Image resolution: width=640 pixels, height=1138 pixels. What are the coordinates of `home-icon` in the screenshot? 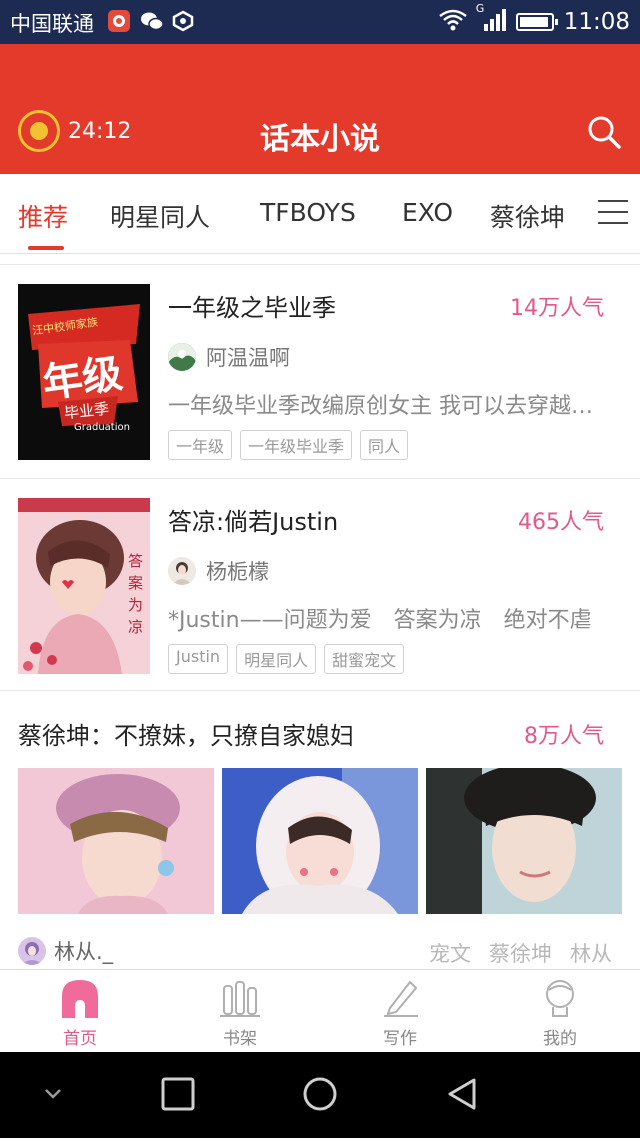 It's located at (80, 998).